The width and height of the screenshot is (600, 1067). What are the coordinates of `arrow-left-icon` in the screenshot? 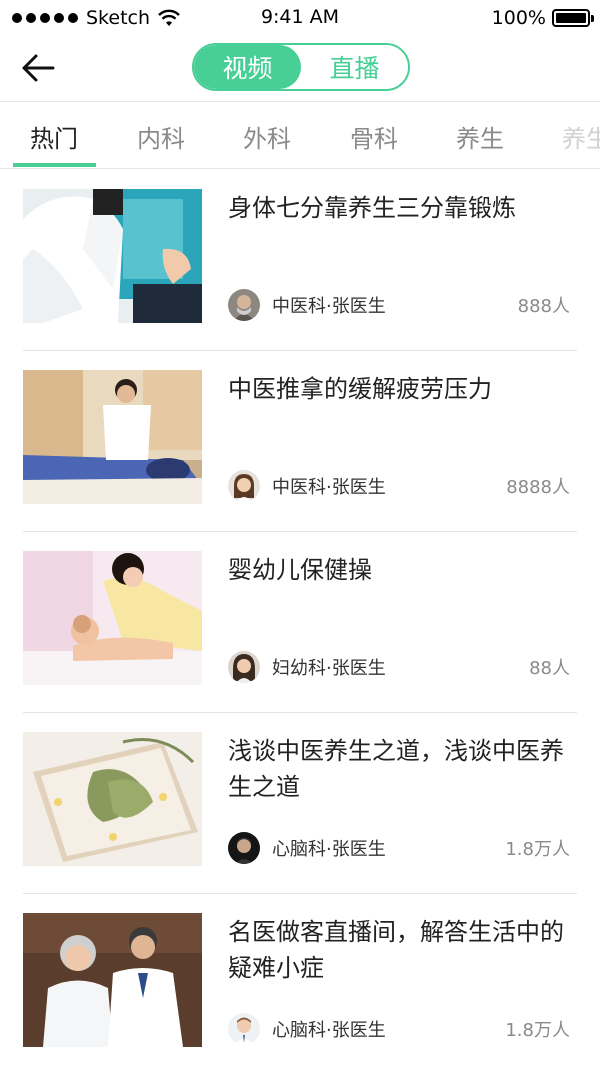 It's located at (38, 68).